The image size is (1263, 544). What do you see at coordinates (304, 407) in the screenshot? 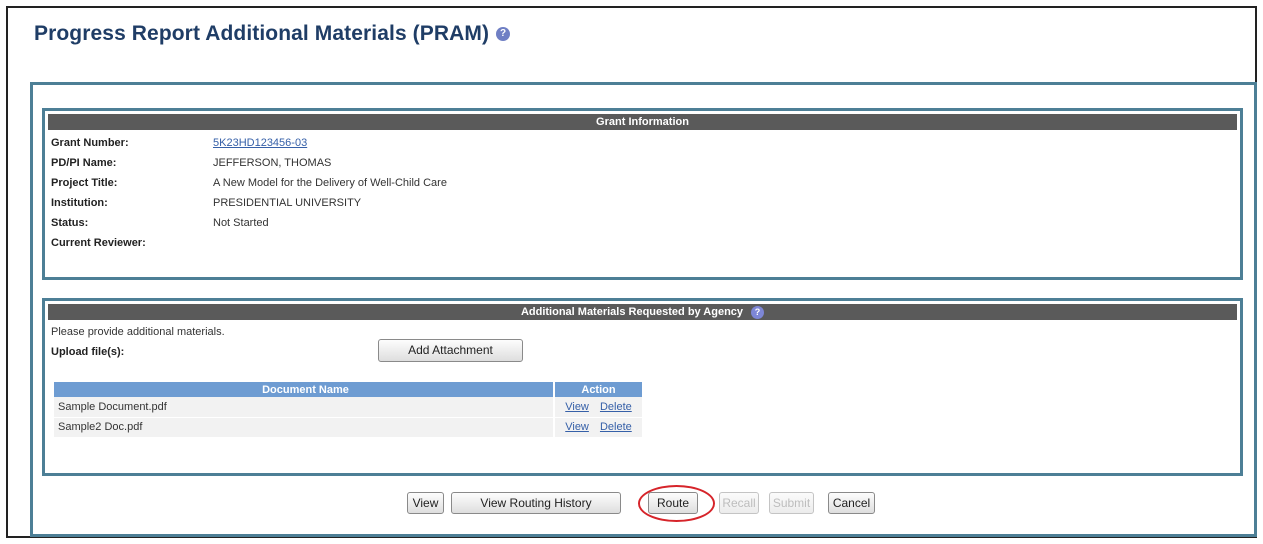
I see `document-name-cell: Sample Document.pdf` at bounding box center [304, 407].